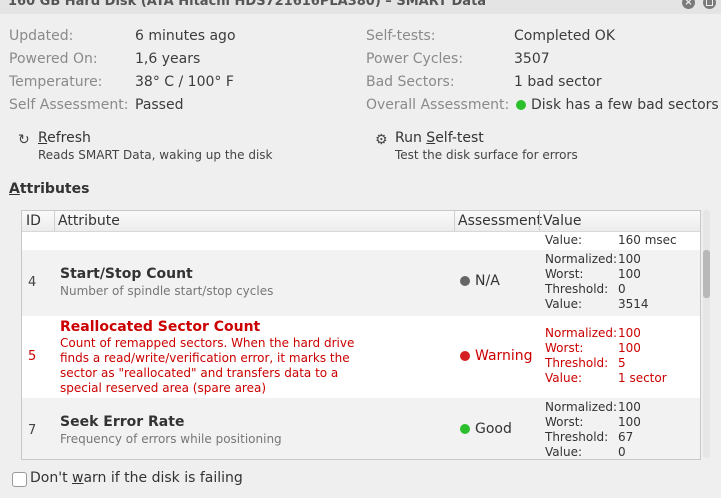  Describe the element at coordinates (184, 82) in the screenshot. I see `temperature-value: 38° C / 100° F` at that location.